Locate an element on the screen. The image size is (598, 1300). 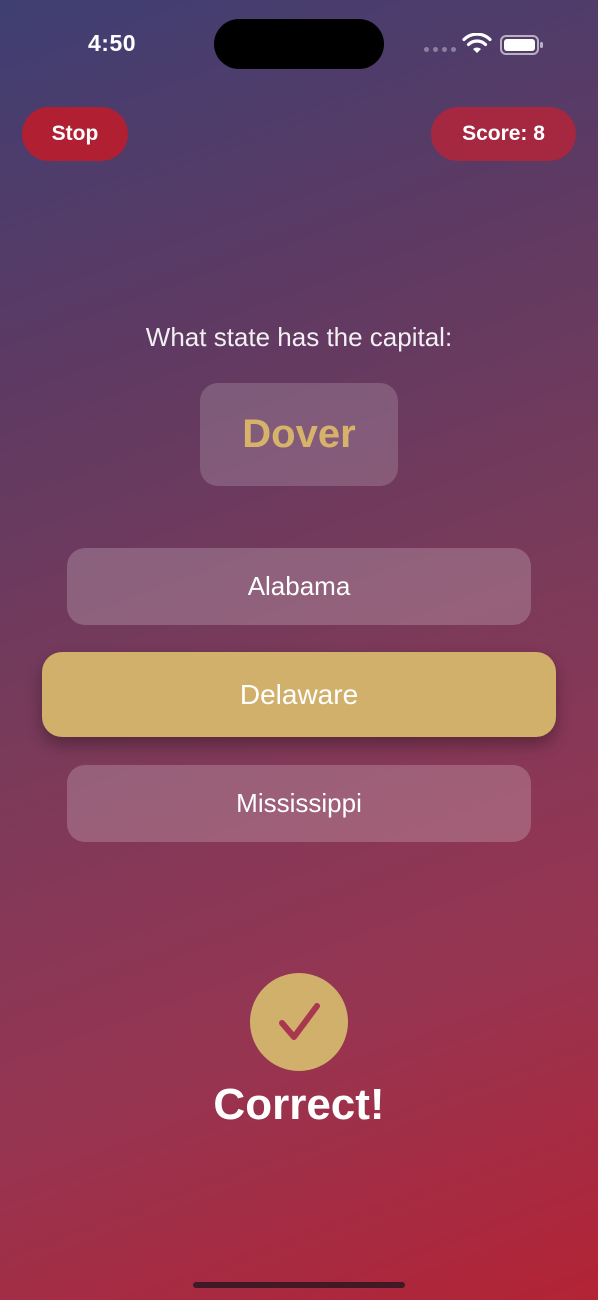
result-badge is located at coordinates (299, 1022).